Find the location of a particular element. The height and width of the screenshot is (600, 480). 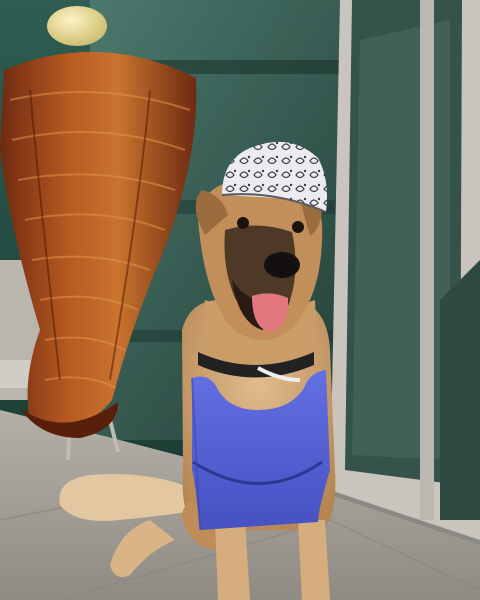

dog-right-eye is located at coordinates (298, 227).